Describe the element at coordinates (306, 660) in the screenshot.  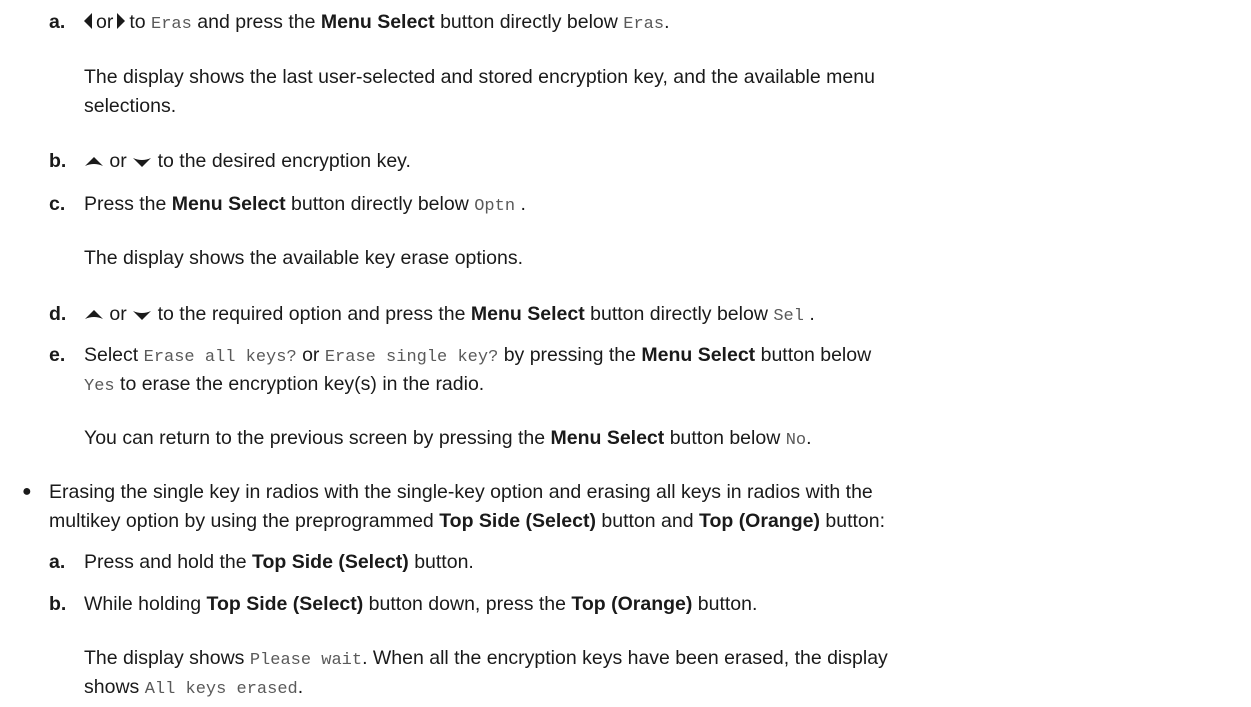
I see `please-wait-text: Please wait` at that location.